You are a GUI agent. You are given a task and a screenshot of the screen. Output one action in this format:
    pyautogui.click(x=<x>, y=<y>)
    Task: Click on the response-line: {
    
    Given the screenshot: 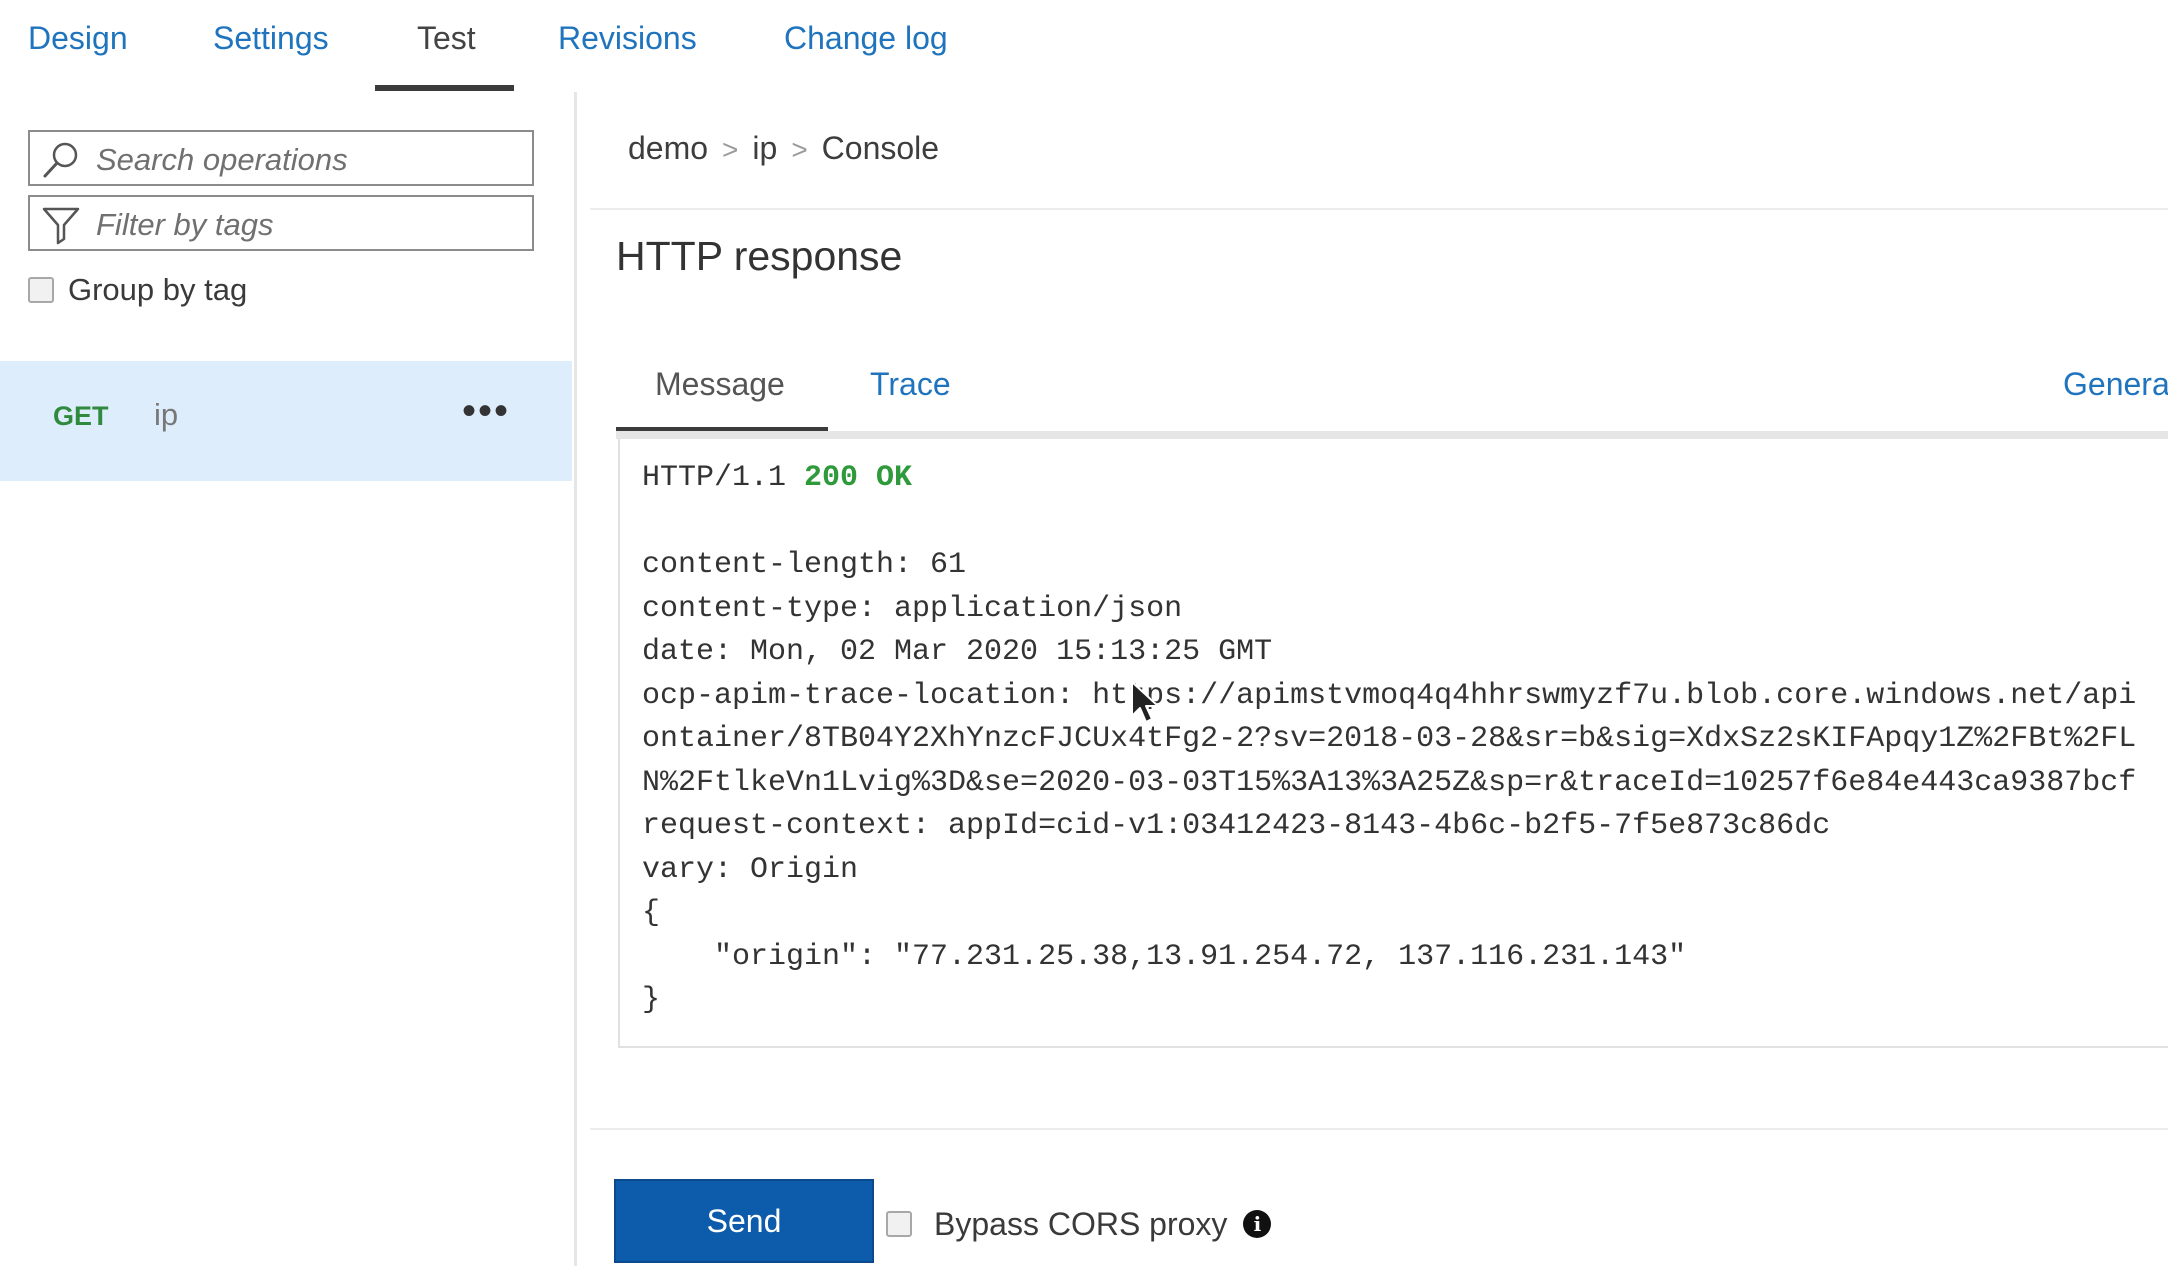 What is the action you would take?
    pyautogui.click(x=651, y=913)
    